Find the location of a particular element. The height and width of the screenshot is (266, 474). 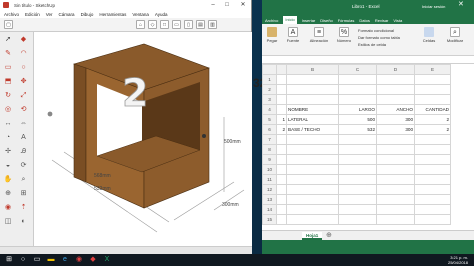

file-explorer-icon: ▬ is located at coordinates (51, 260).